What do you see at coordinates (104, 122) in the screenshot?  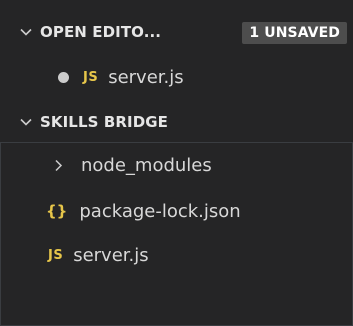 I see `project-title: SKILLS BRIDGE` at bounding box center [104, 122].